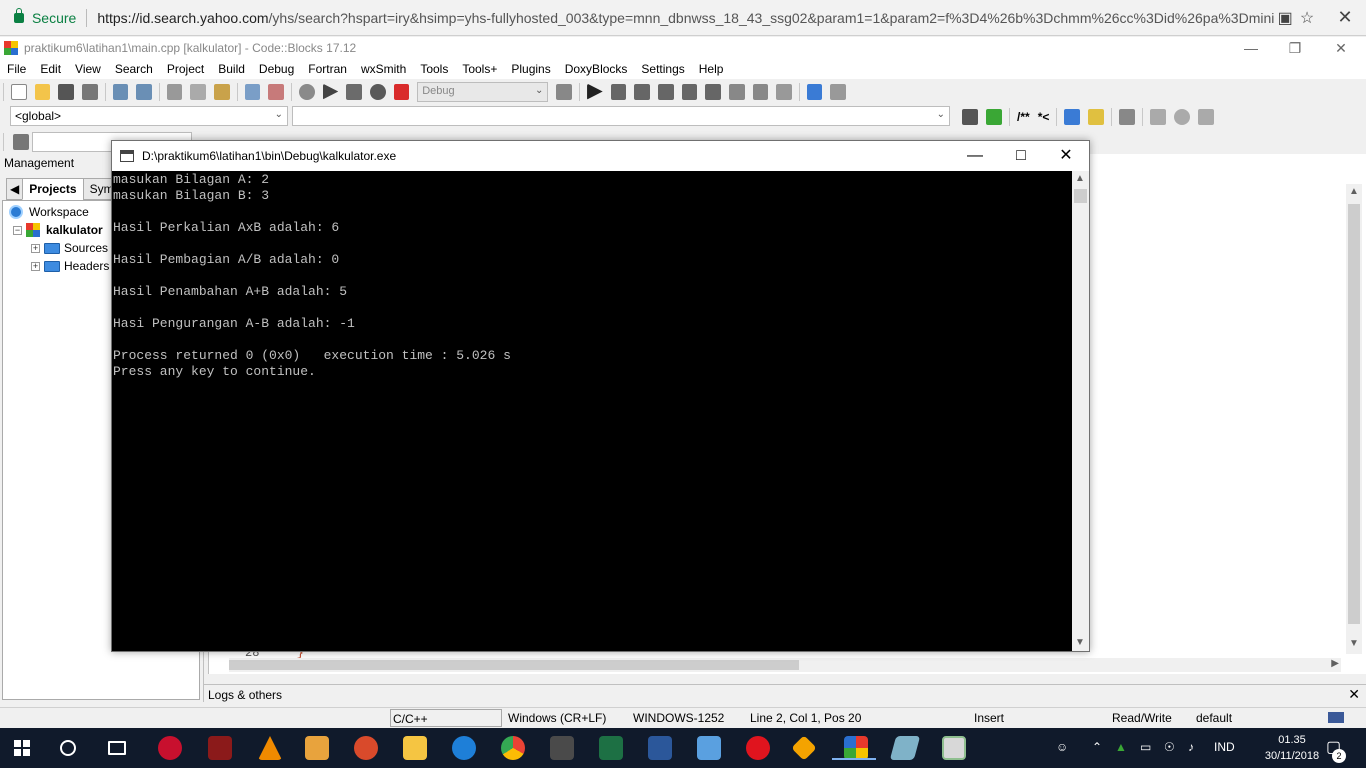 The height and width of the screenshot is (768, 1366). I want to click on run-chm-icon, so click(1096, 116).